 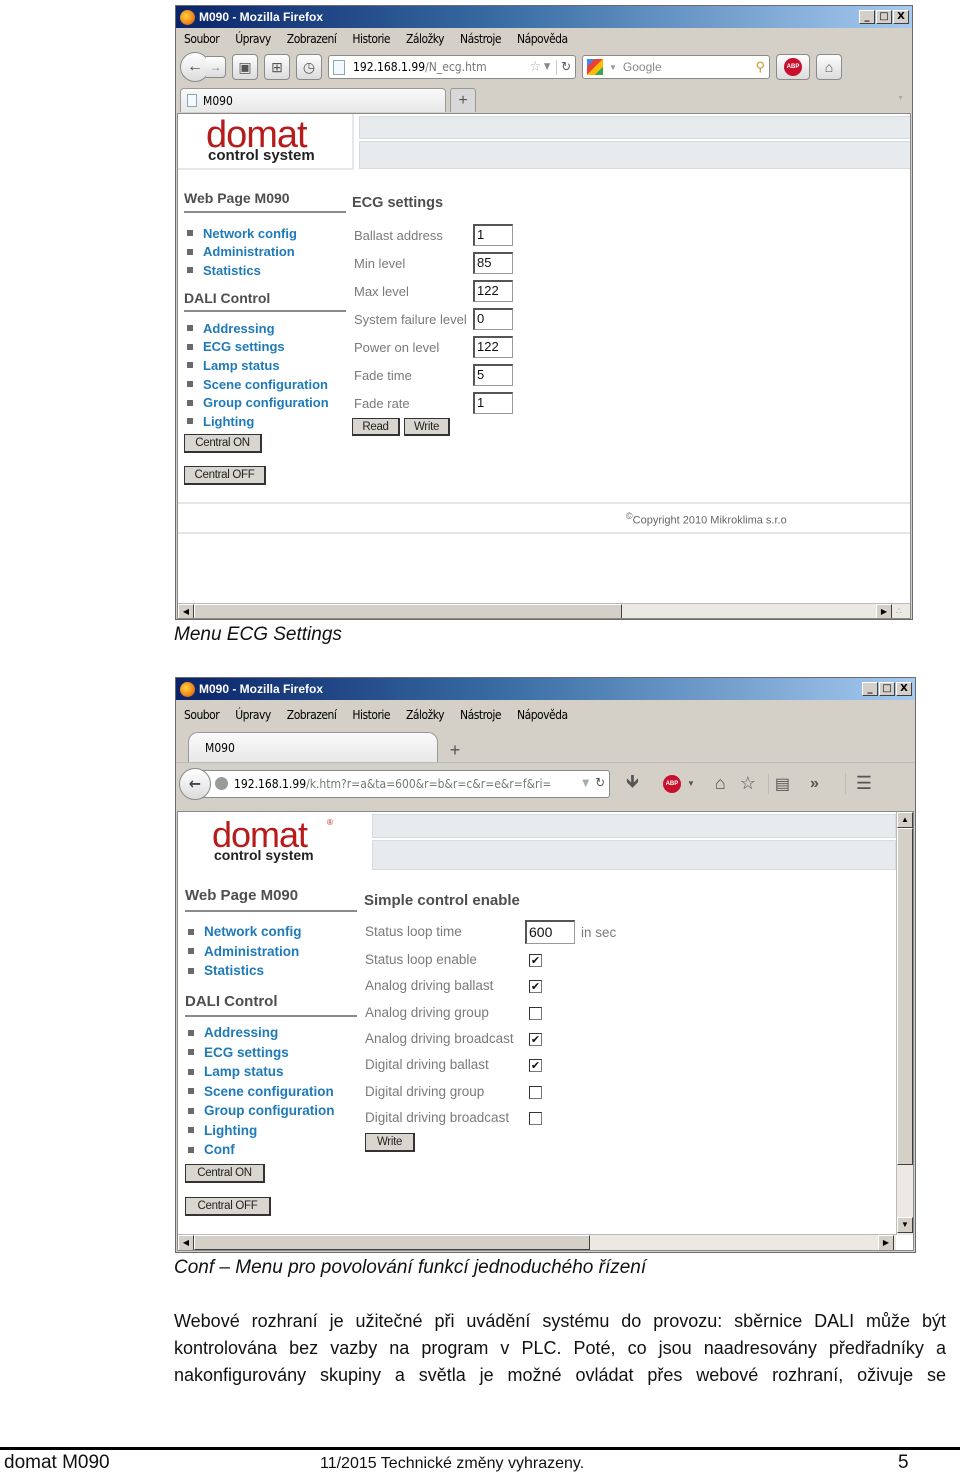 I want to click on history-button: ◷, so click(x=309, y=67).